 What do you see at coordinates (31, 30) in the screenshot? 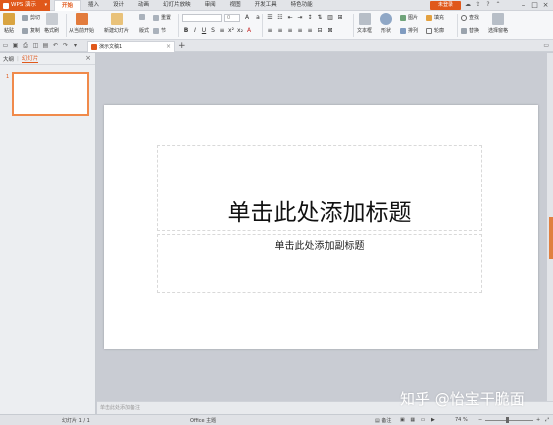
I see `copy-button: 复制` at bounding box center [31, 30].